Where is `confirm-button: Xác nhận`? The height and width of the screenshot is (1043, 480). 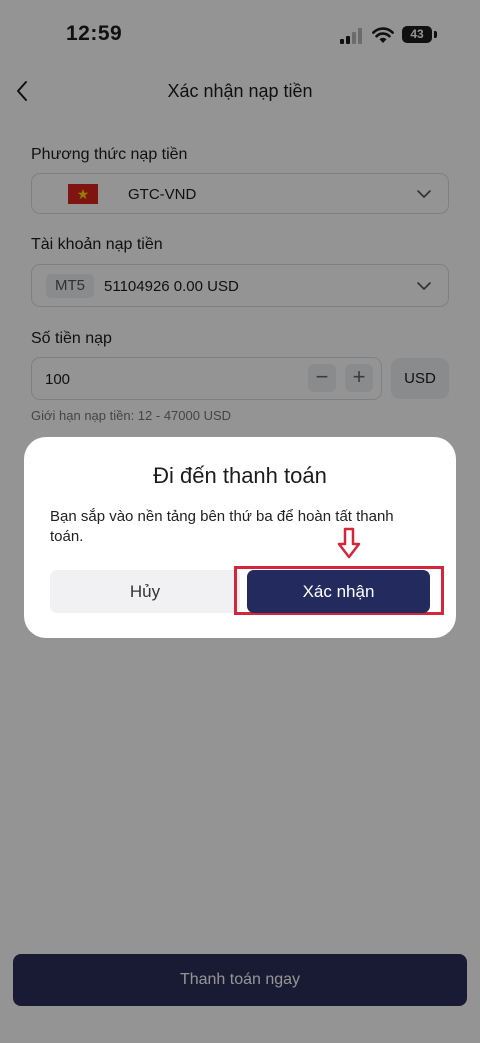
confirm-button: Xác nhận is located at coordinates (338, 591).